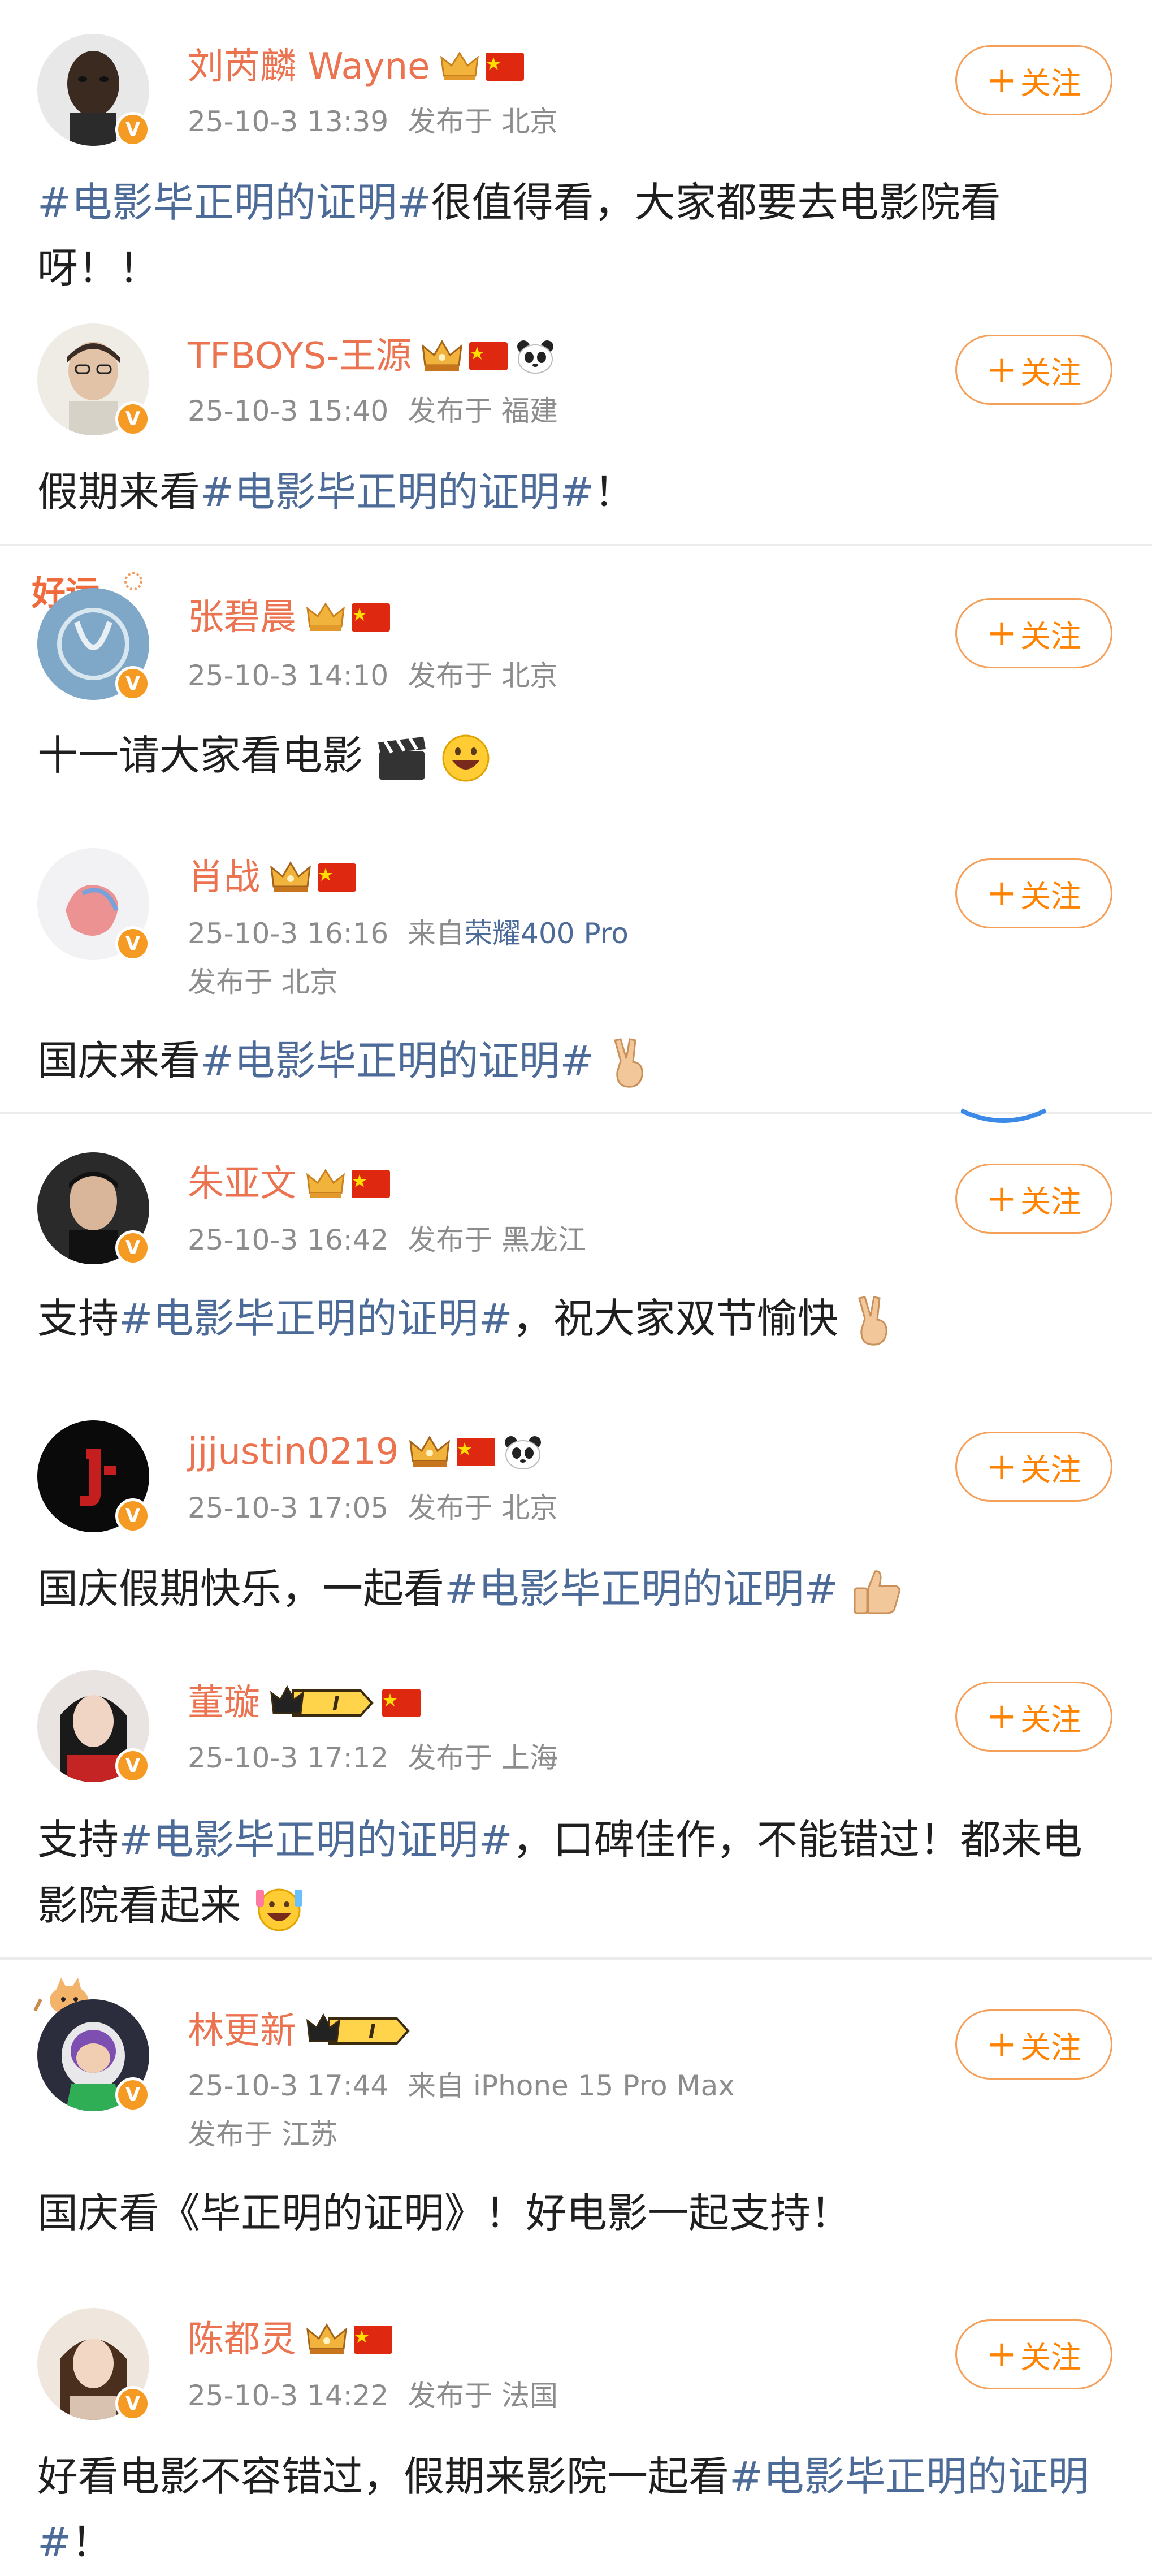 The height and width of the screenshot is (2576, 1152). I want to click on username: 朱亚文, so click(242, 1184).